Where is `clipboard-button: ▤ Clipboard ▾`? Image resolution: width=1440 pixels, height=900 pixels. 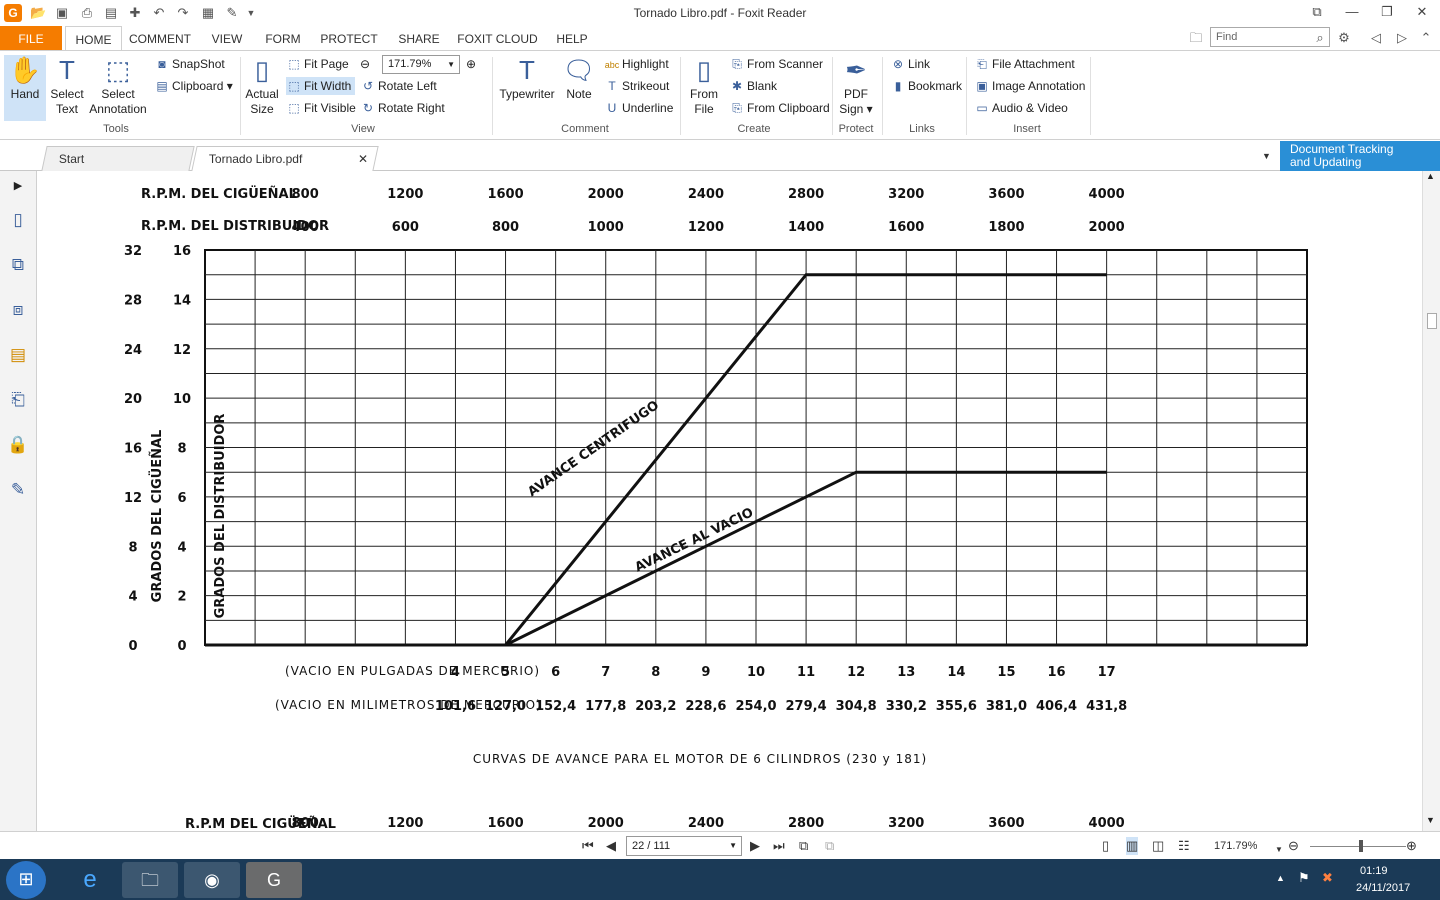
clipboard-button: ▤ Clipboard ▾ is located at coordinates (193, 86).